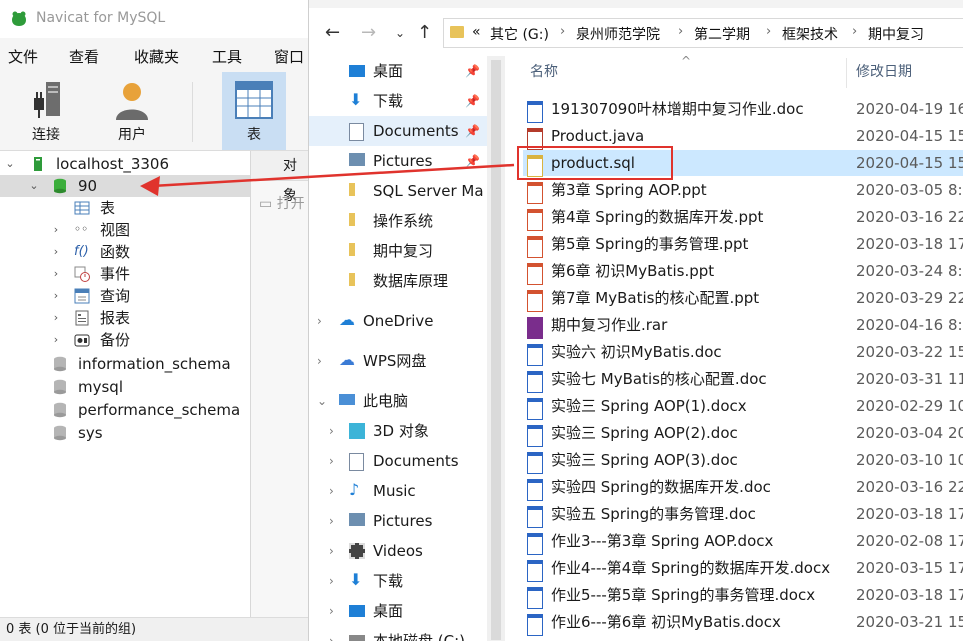 Image resolution: width=963 pixels, height=641 pixels. Describe the element at coordinates (743, 541) in the screenshot. I see `file-row: 作业3---第3章 Spring AOP.docx 2020-02-08 17` at that location.